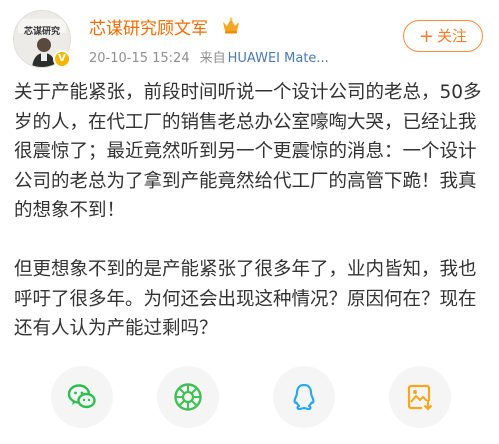 Image resolution: width=499 pixels, height=444 pixels. I want to click on author-name: 芯谋研究顾文军, so click(148, 26).